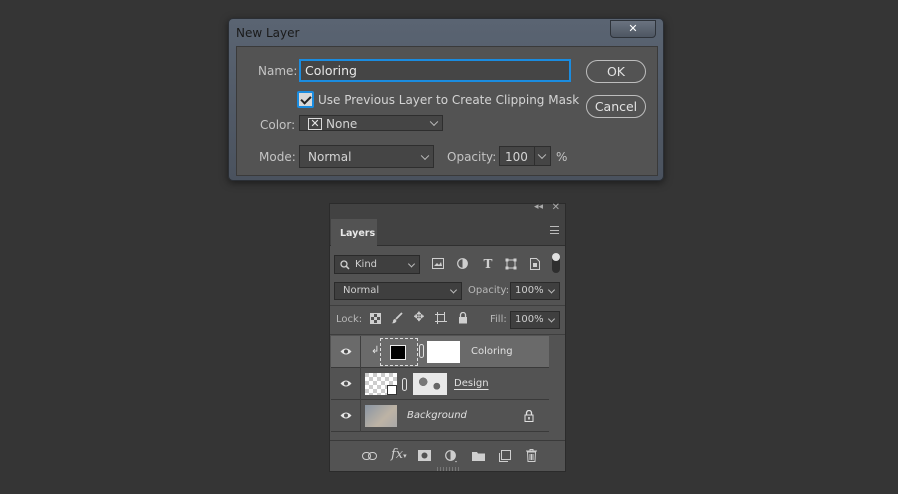  Describe the element at coordinates (366, 156) in the screenshot. I see `mode-select: Normal` at that location.